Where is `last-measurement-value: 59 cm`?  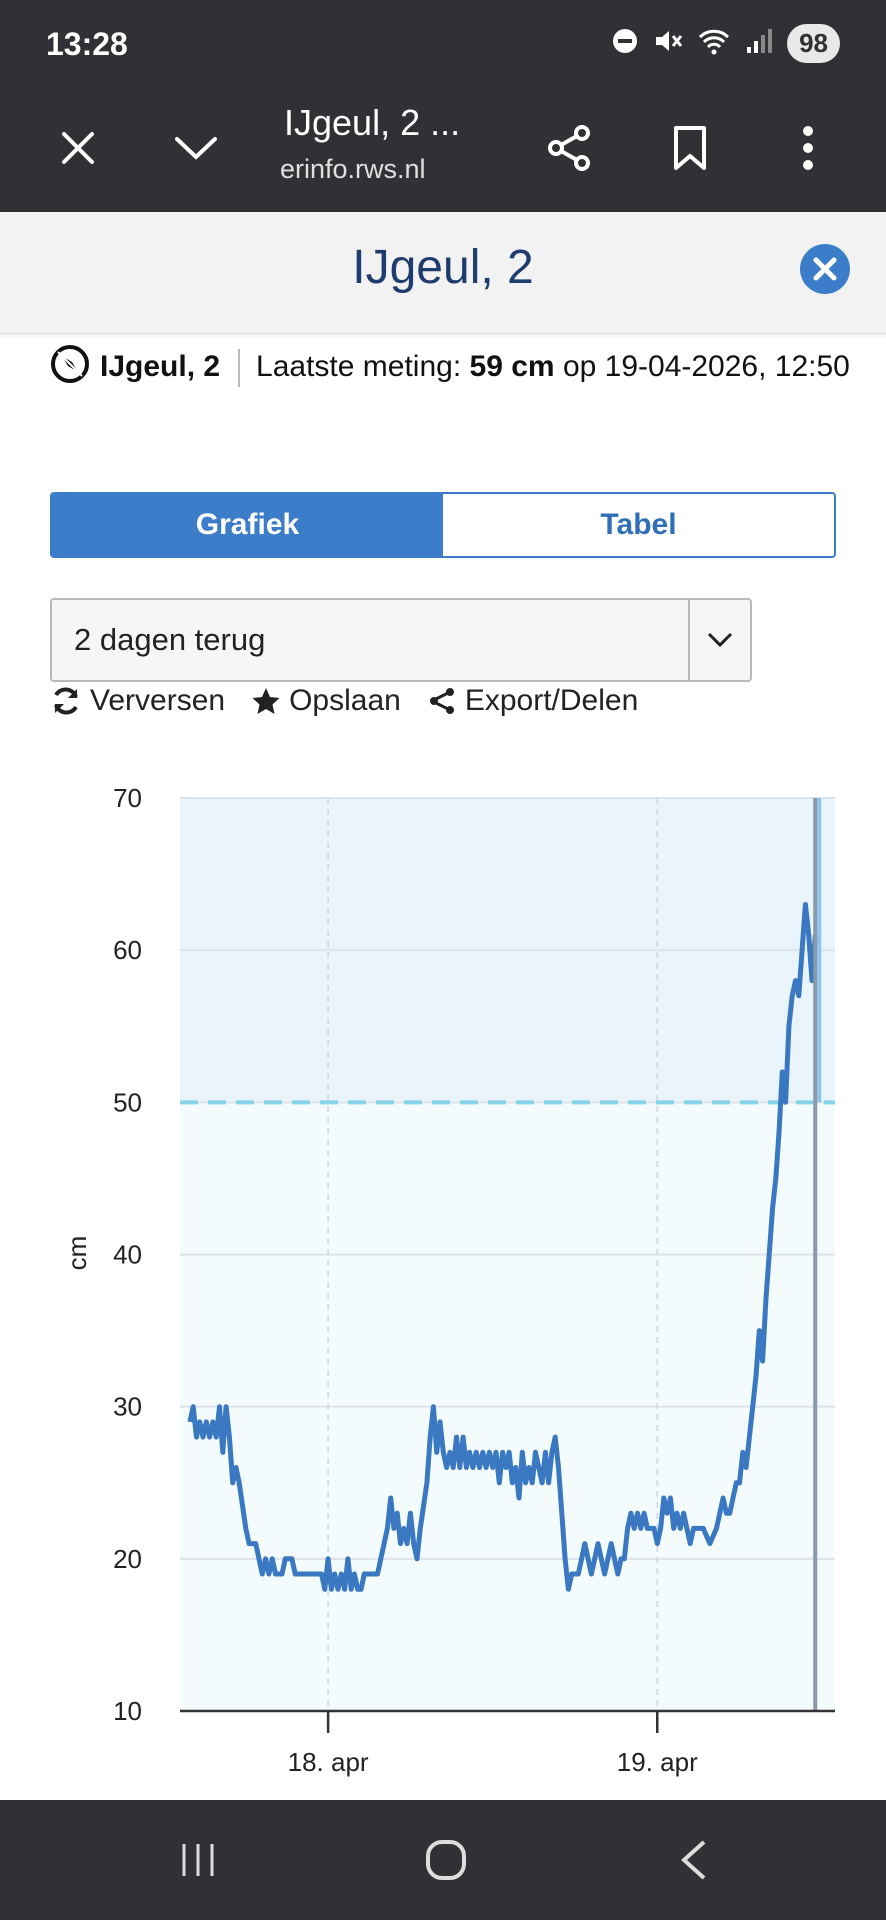
last-measurement-value: 59 cm is located at coordinates (512, 366).